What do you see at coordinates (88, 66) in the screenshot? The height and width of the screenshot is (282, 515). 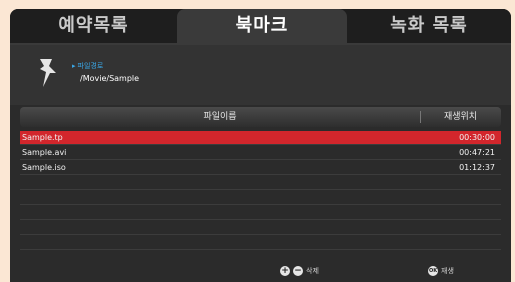 I see `path-label: ▸ 파일경로` at bounding box center [88, 66].